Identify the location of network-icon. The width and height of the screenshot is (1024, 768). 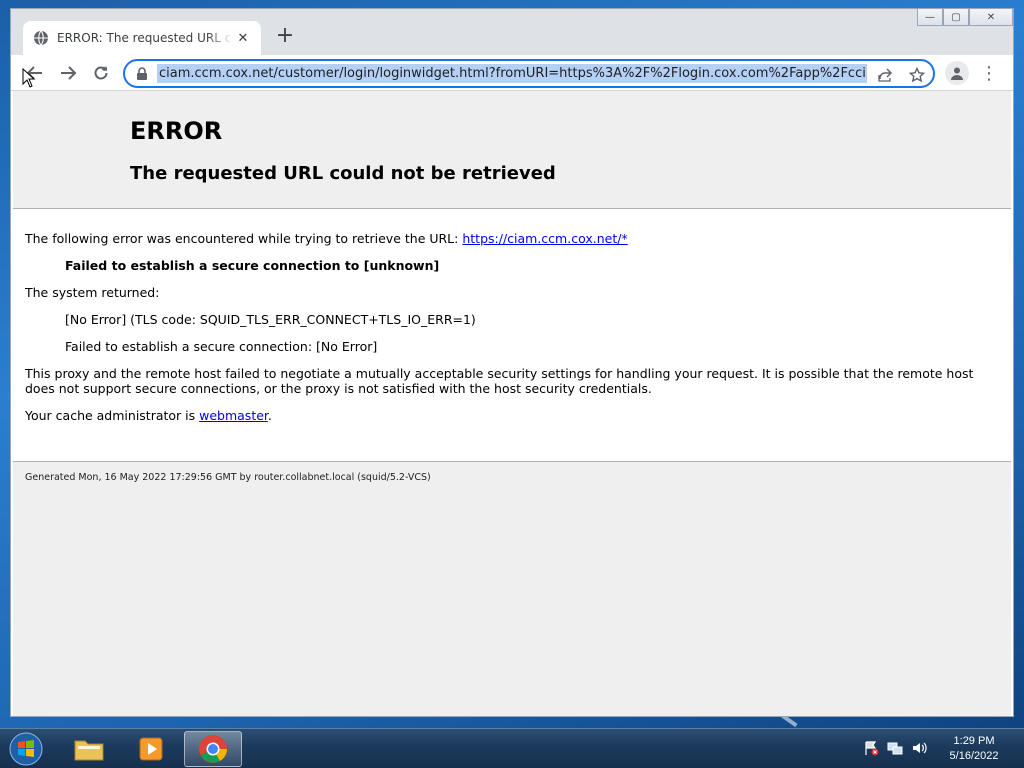
(895, 748).